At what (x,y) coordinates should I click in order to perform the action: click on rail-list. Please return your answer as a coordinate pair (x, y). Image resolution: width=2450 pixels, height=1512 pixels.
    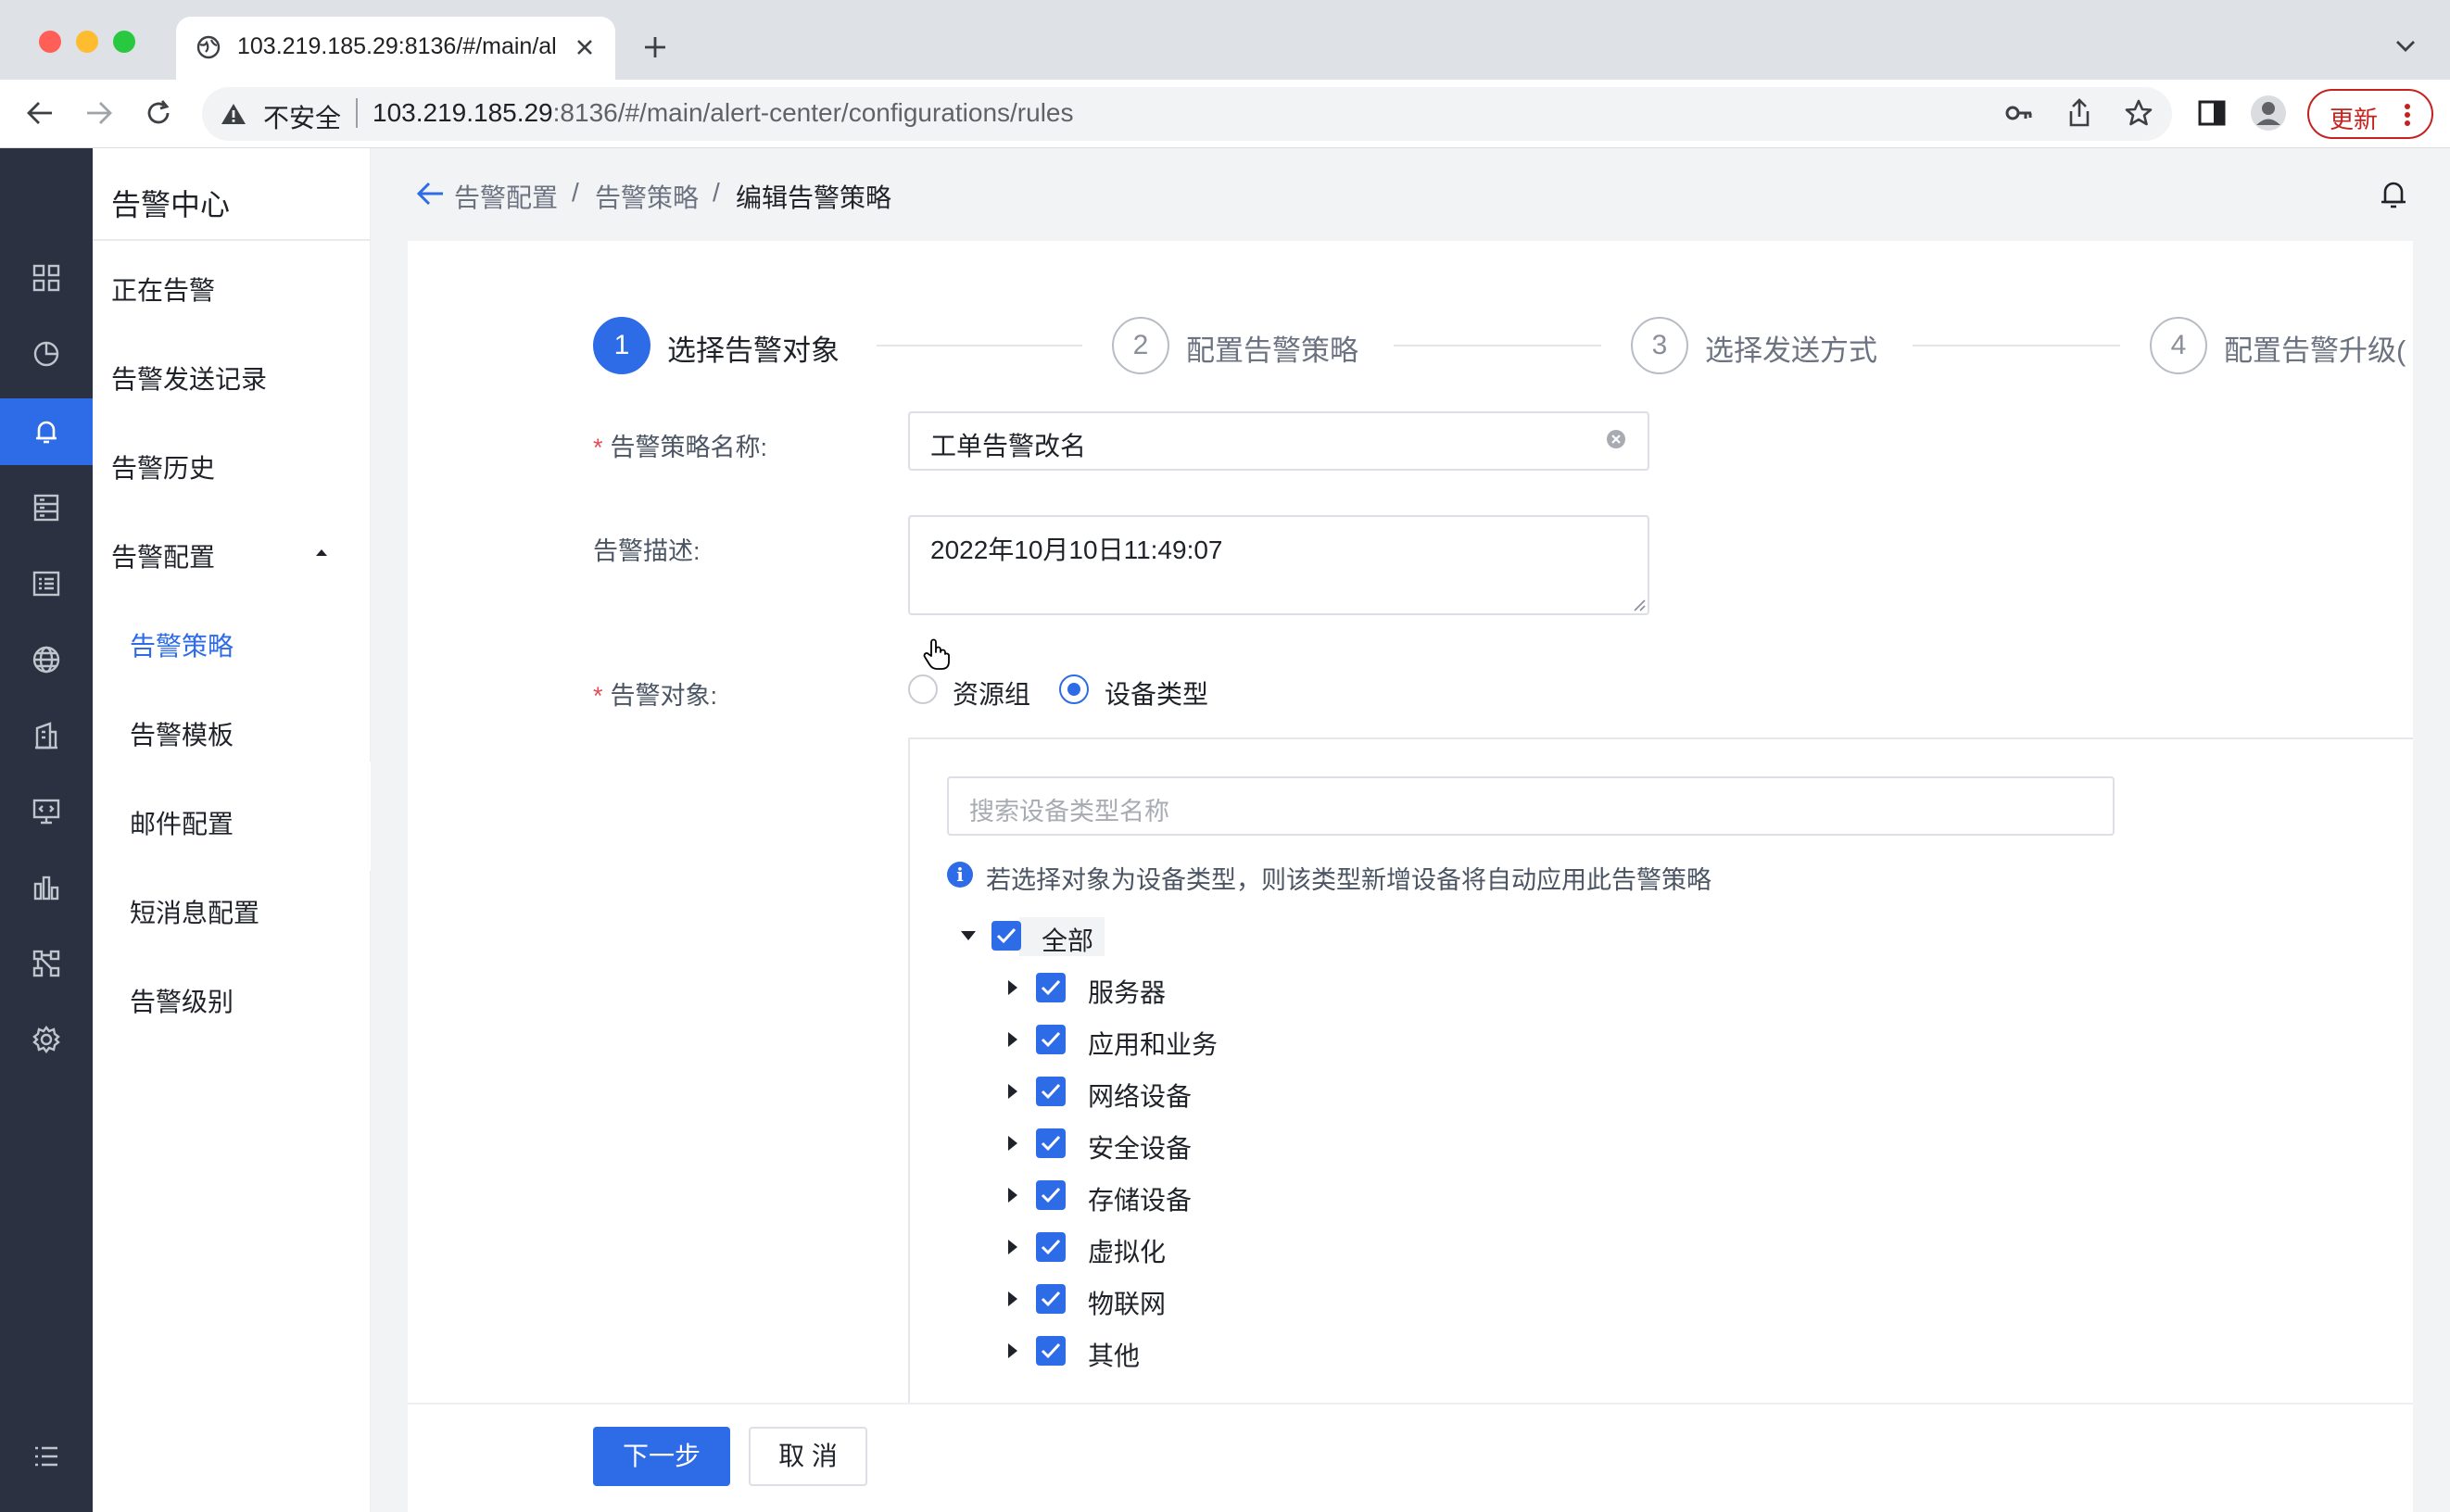
    Looking at the image, I should click on (46, 583).